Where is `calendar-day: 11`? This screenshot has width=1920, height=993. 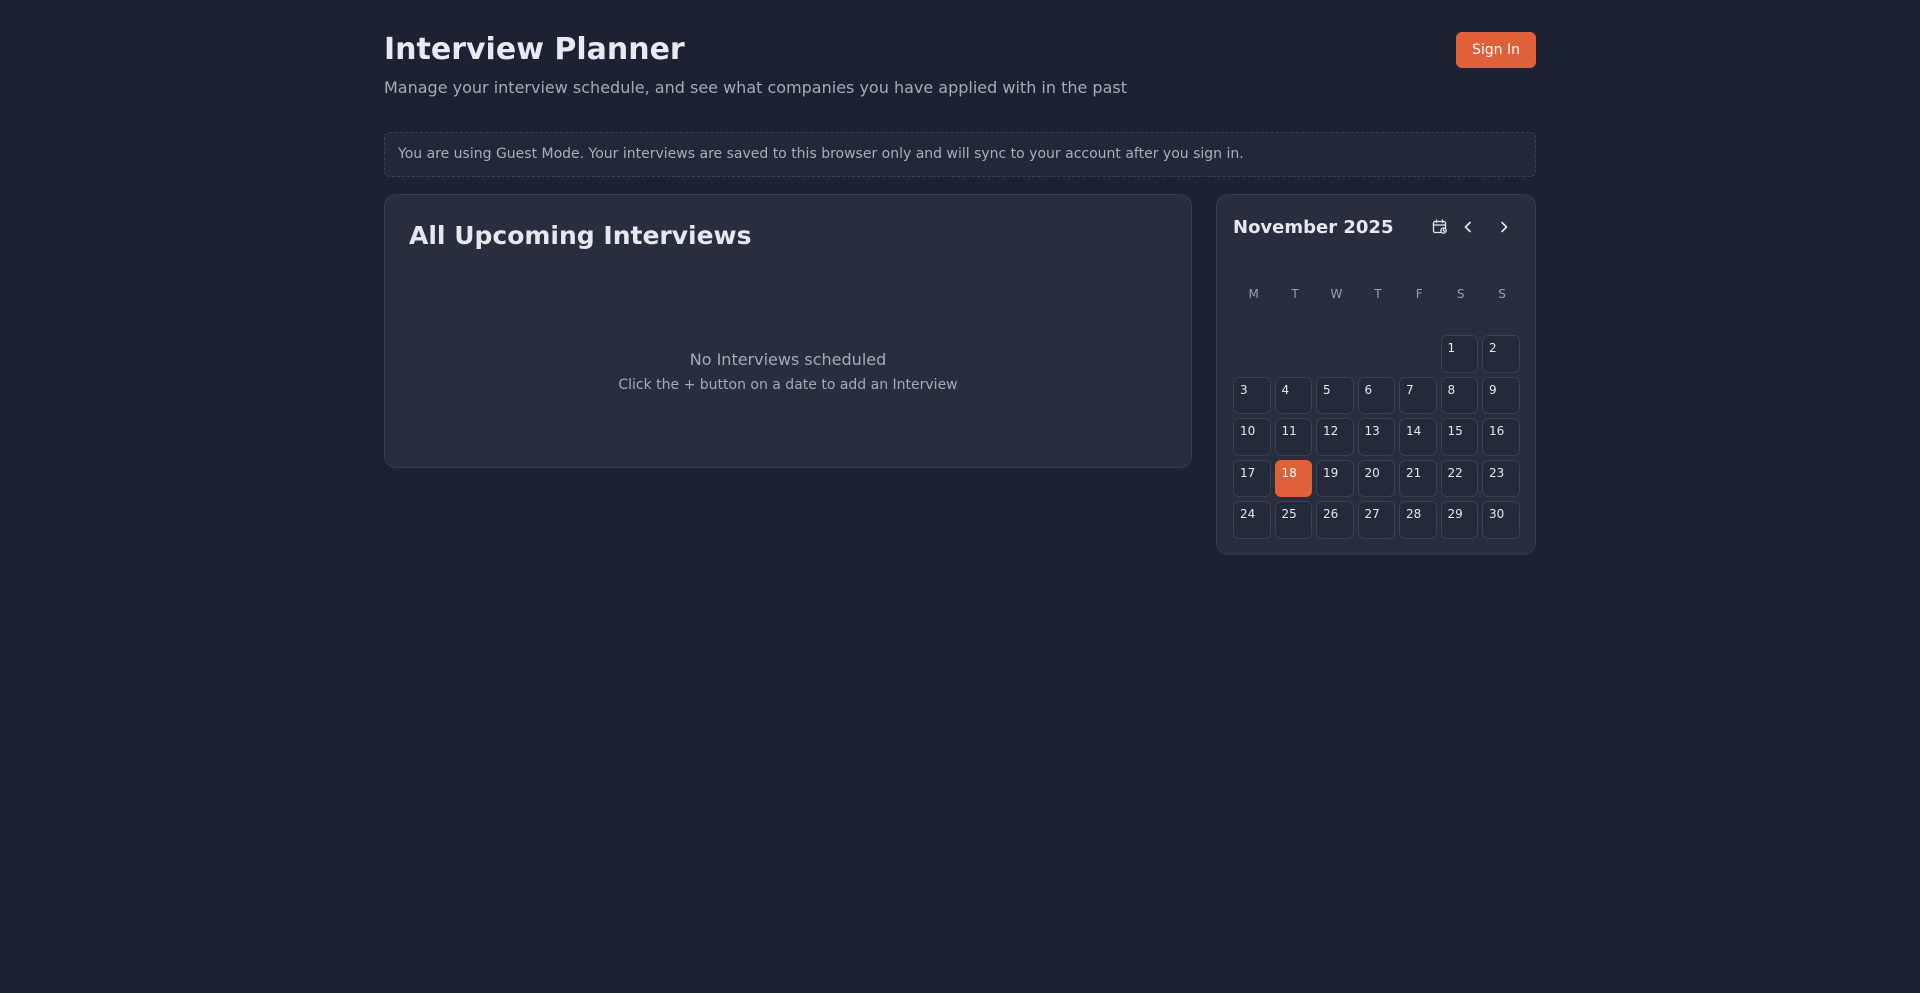
calendar-day: 11 is located at coordinates (1293, 437).